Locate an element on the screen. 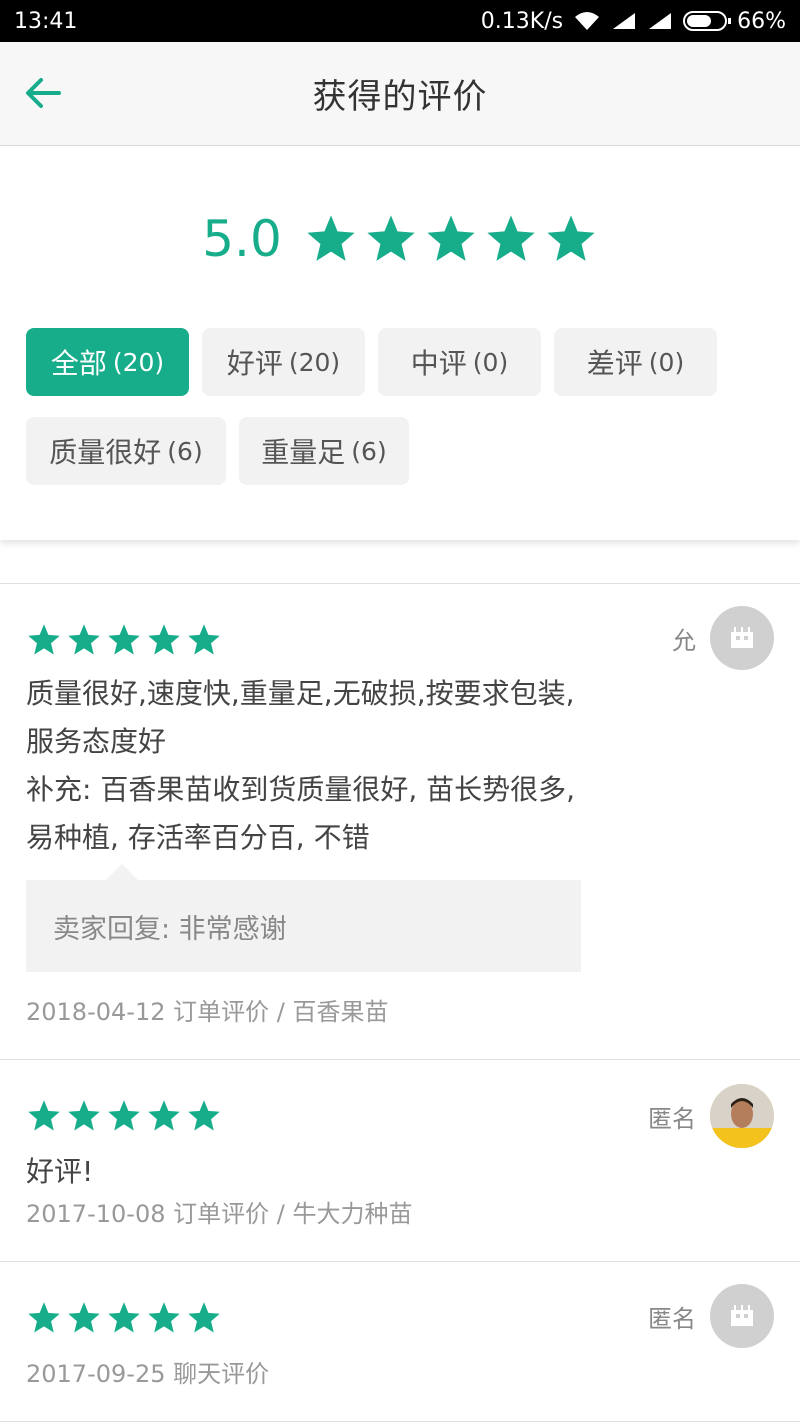 Image resolution: width=800 pixels, height=1422 pixels. user-photo is located at coordinates (742, 1116).